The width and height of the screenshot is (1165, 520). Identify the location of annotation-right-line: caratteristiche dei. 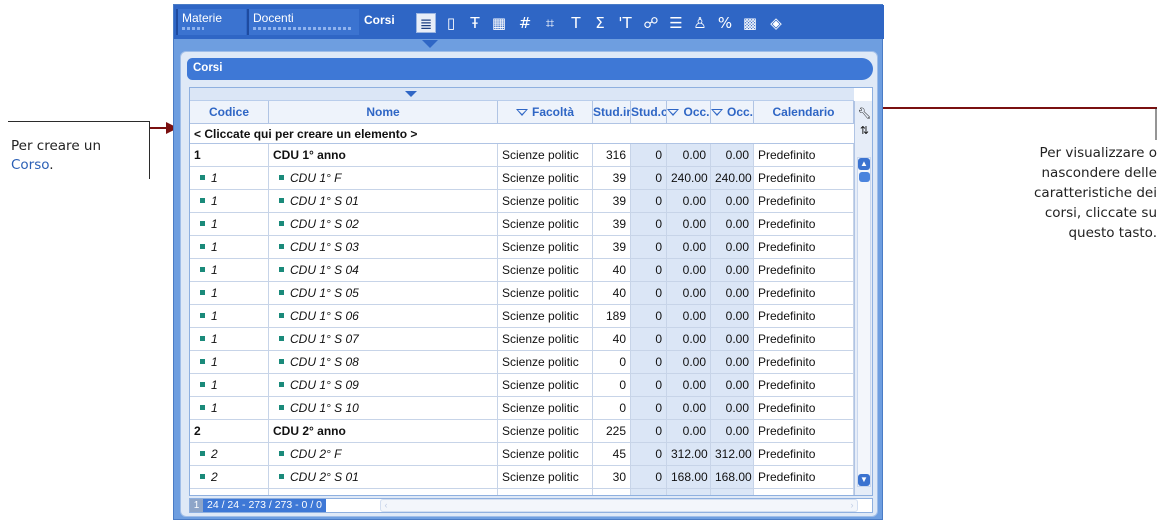
(1095, 193).